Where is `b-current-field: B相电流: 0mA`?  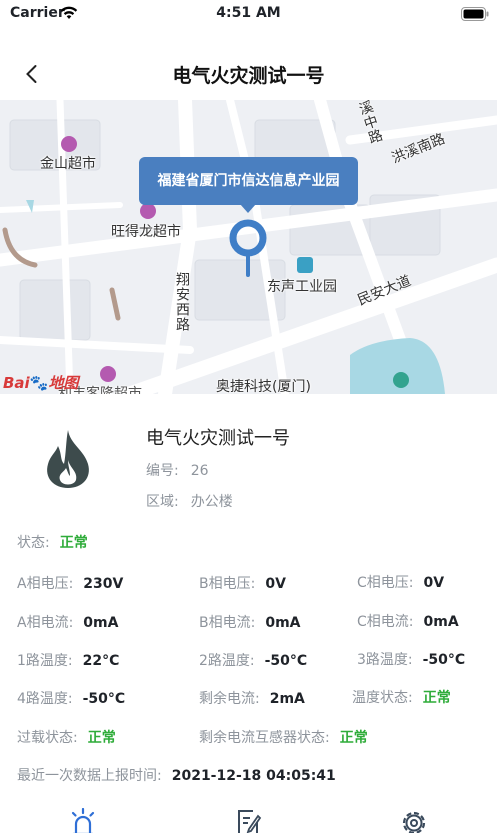 b-current-field: B相电流: 0mA is located at coordinates (250, 623).